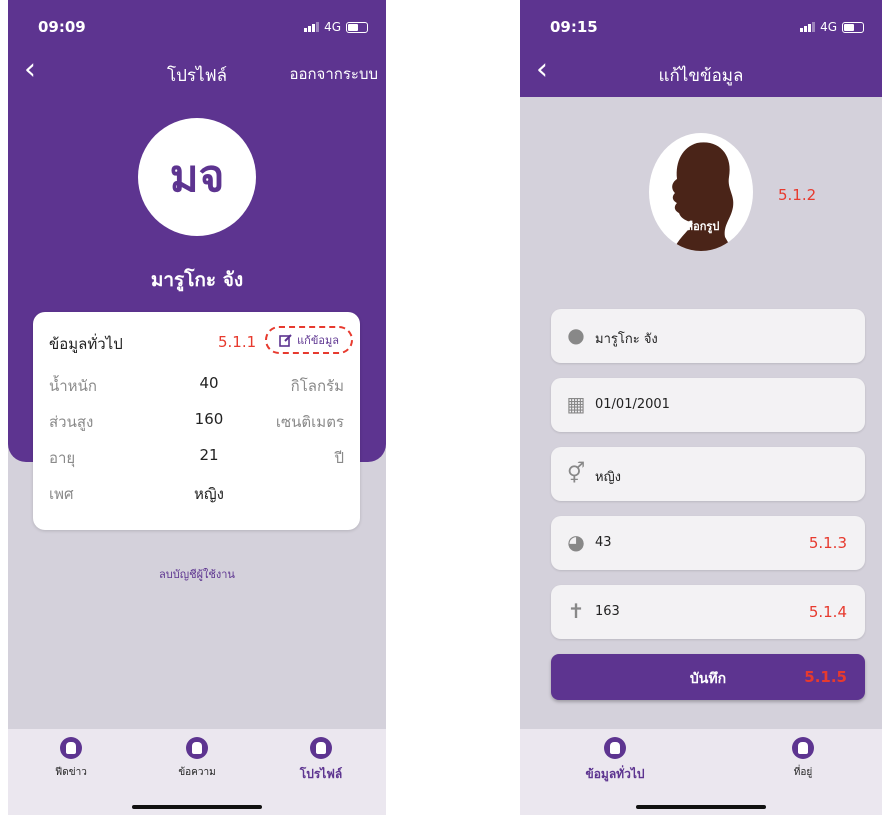  I want to click on calendar-icon: ▦, so click(576, 404).